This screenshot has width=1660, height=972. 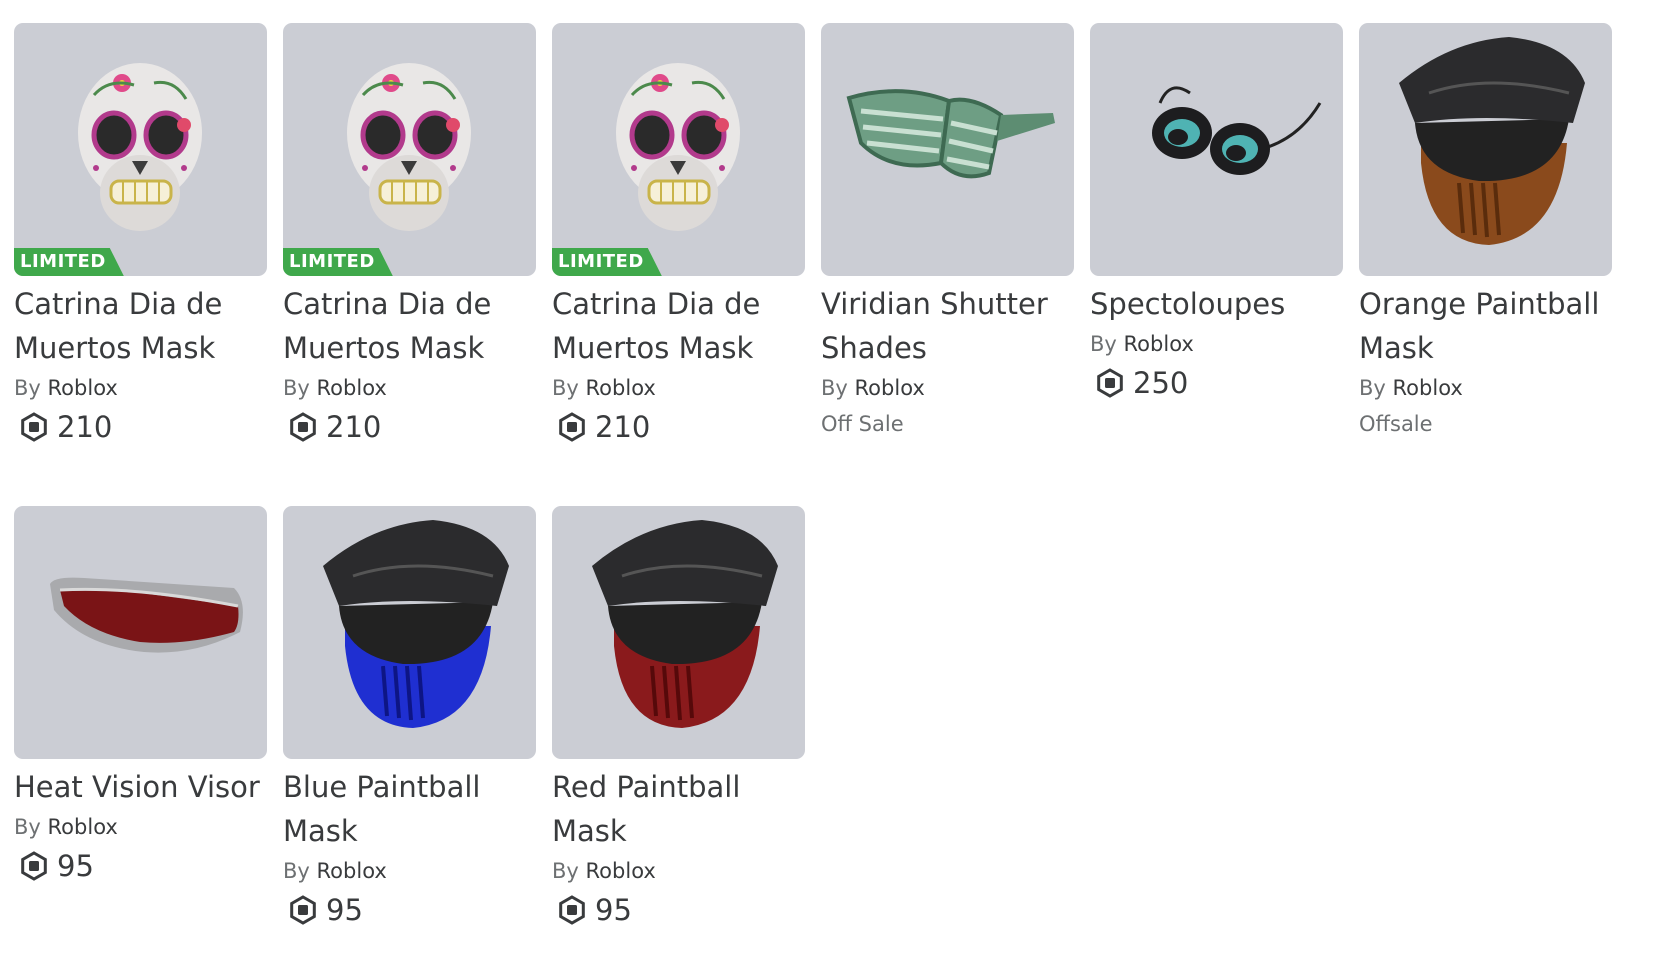 I want to click on catalog-item-card: Red Paintball Mask By Roblox 95, so click(x=678, y=716).